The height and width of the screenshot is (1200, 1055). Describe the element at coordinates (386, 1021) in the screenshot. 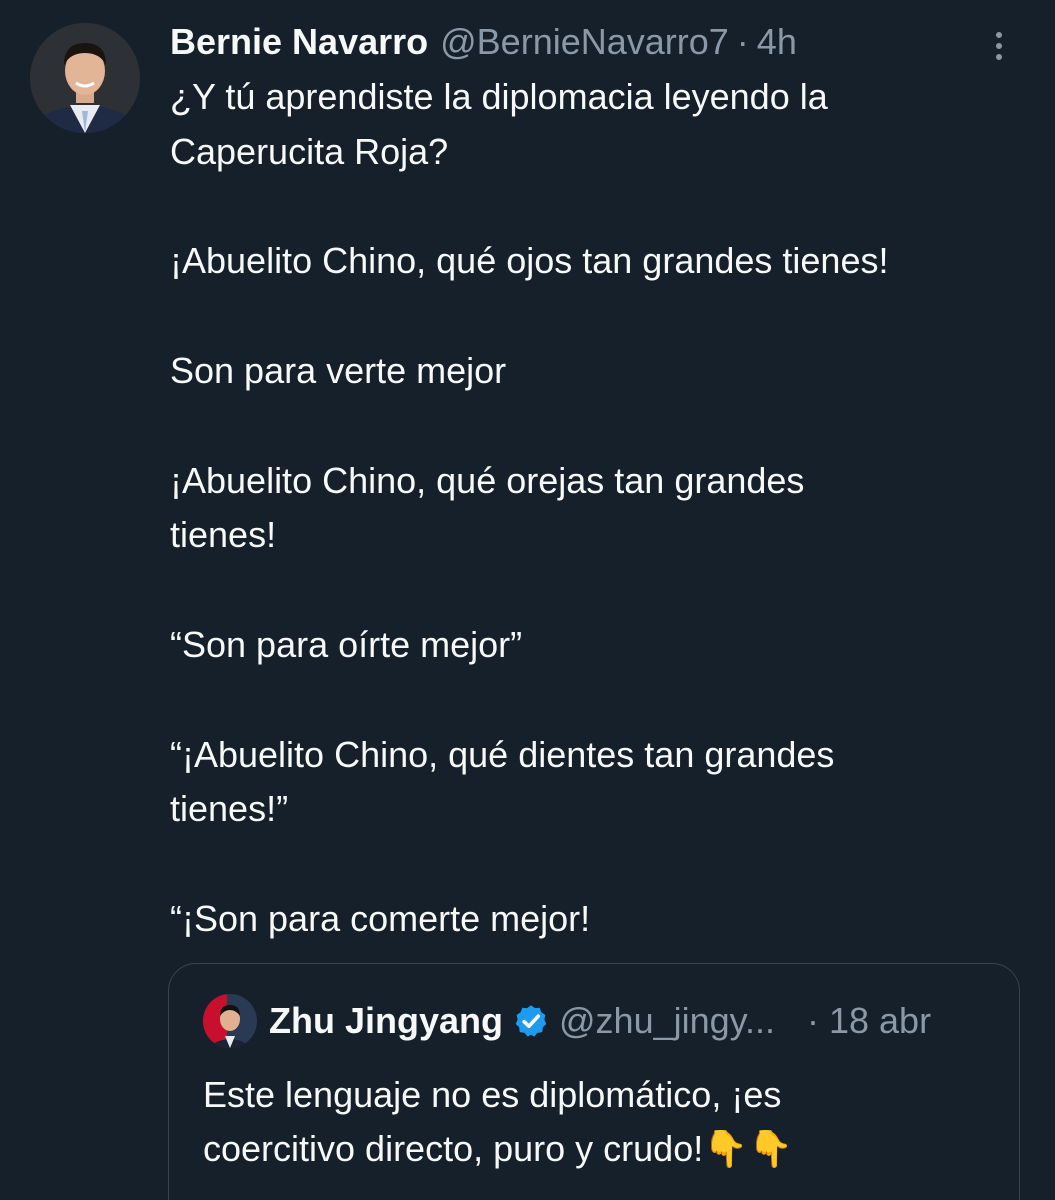

I see `quoted-author-name: Zhu Jingyang` at that location.